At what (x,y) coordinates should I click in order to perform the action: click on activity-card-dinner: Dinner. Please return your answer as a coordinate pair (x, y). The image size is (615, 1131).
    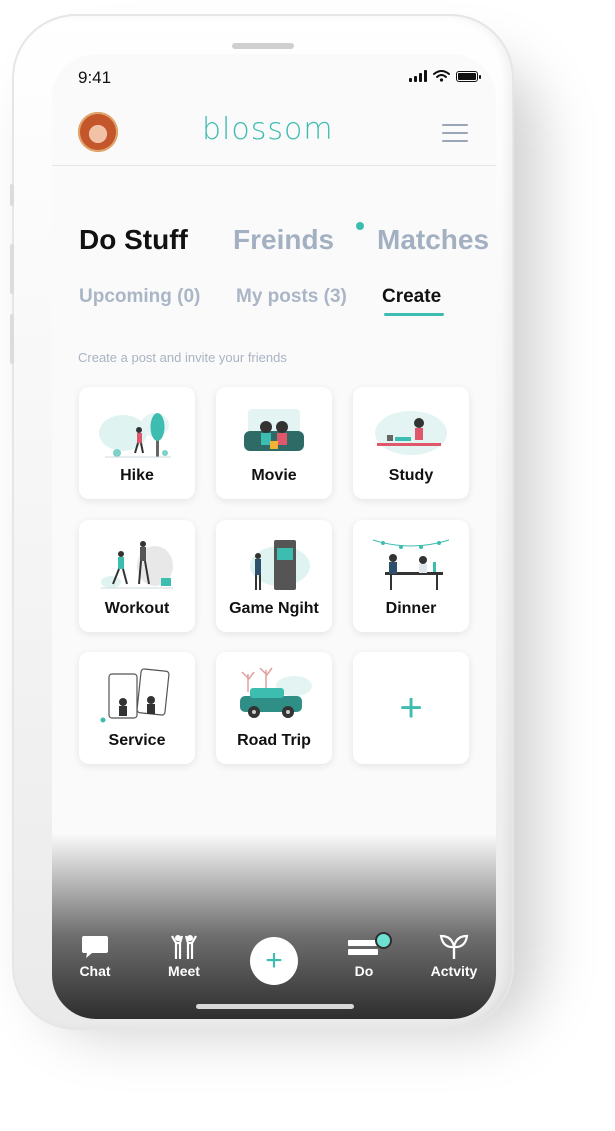
    Looking at the image, I should click on (411, 576).